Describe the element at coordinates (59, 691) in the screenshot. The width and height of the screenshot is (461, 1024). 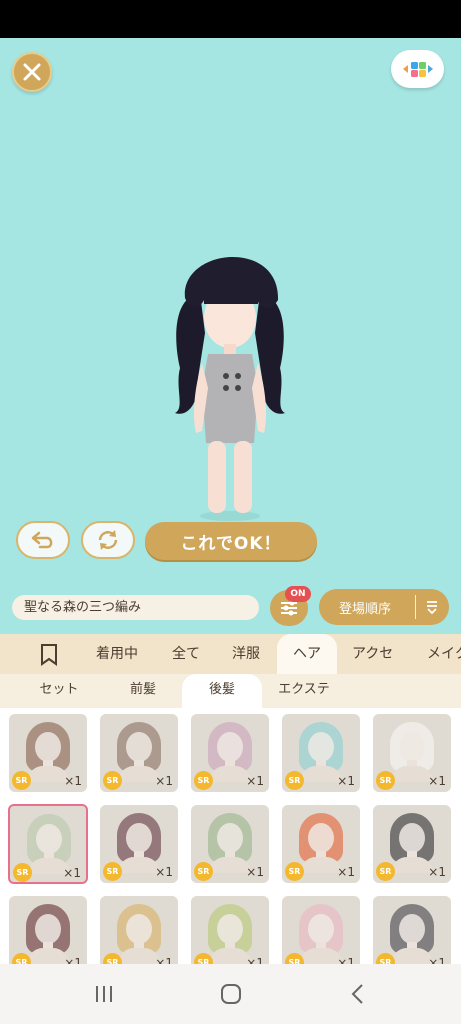
I see `subtab-set: セット` at that location.